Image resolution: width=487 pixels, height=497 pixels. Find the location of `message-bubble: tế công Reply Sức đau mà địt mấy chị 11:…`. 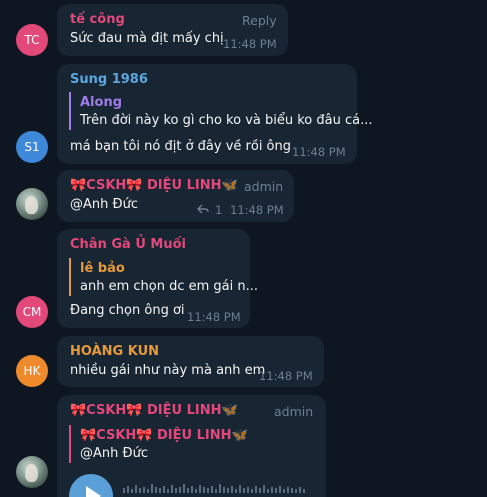

message-bubble: tế công Reply Sức đau mà địt mấy chị 11:… is located at coordinates (172, 30).